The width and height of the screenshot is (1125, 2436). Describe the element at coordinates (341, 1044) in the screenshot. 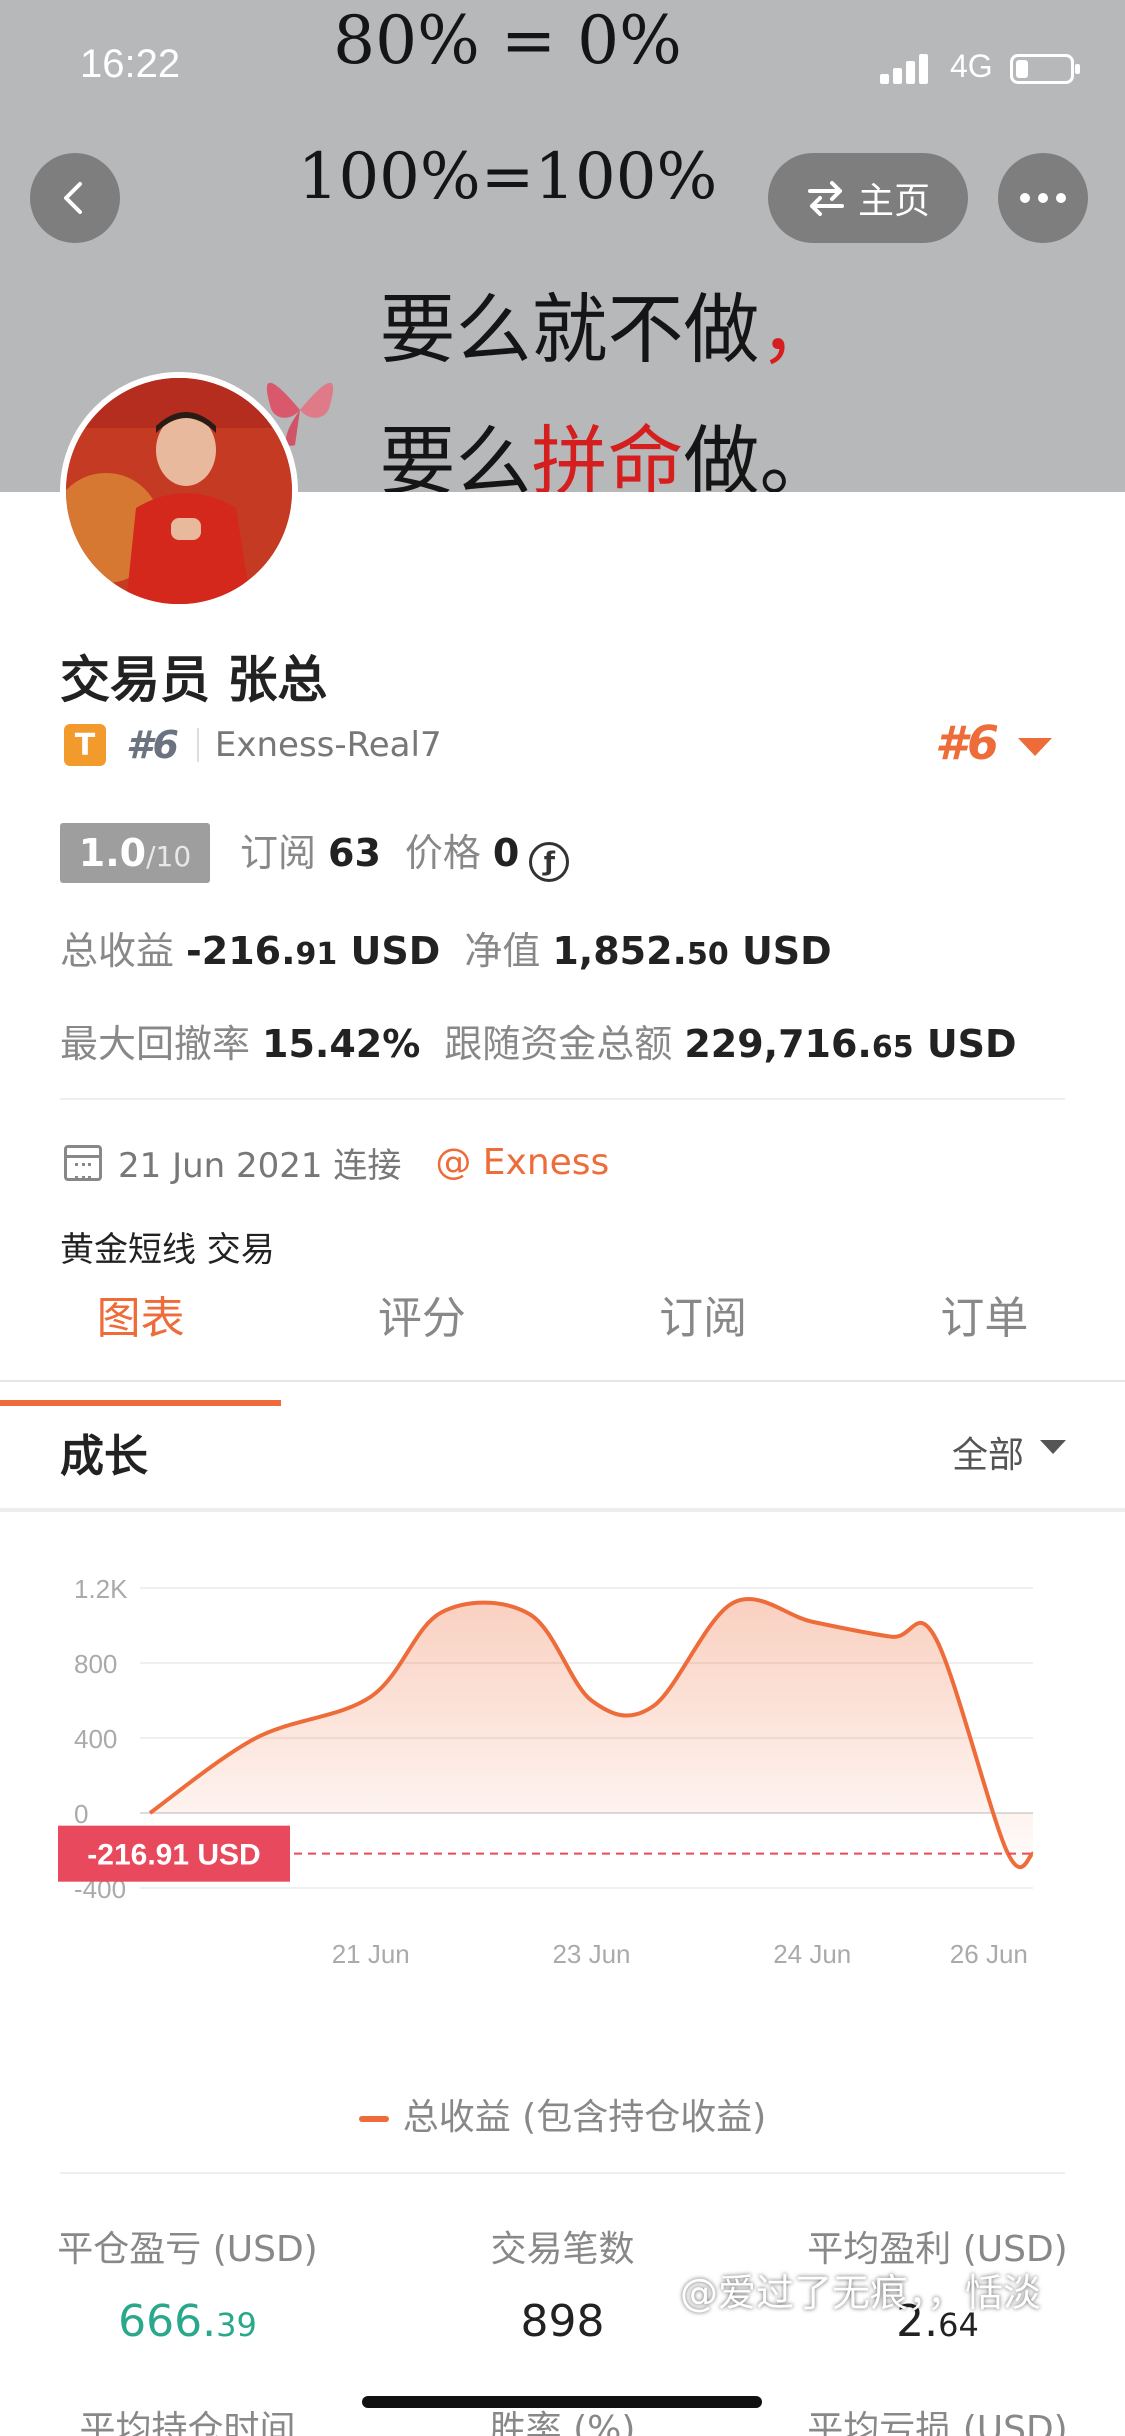

I see `drawdown-value: 15.42%` at that location.